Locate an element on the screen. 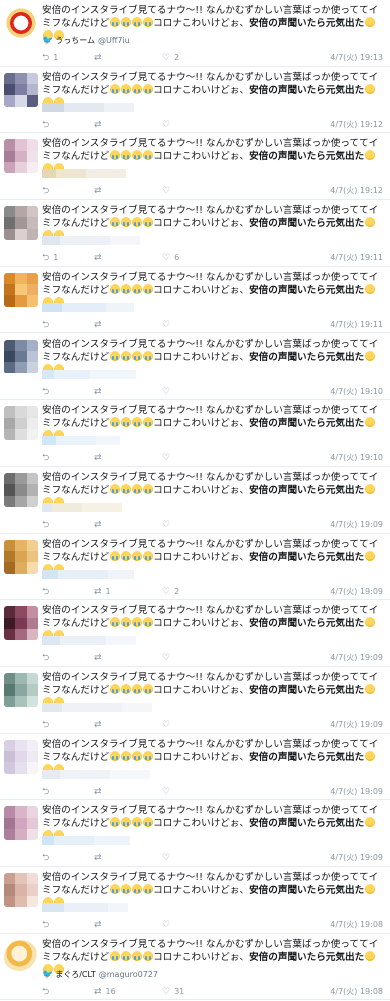 The image size is (390, 1001). tweet-user: 🐦 うっちーム @Uff7iu is located at coordinates (86, 41).